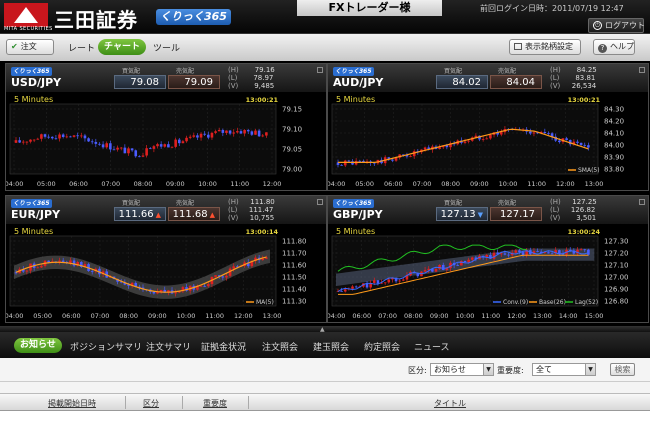 This screenshot has width=650, height=430. I want to click on column-divider, so click(182, 402).